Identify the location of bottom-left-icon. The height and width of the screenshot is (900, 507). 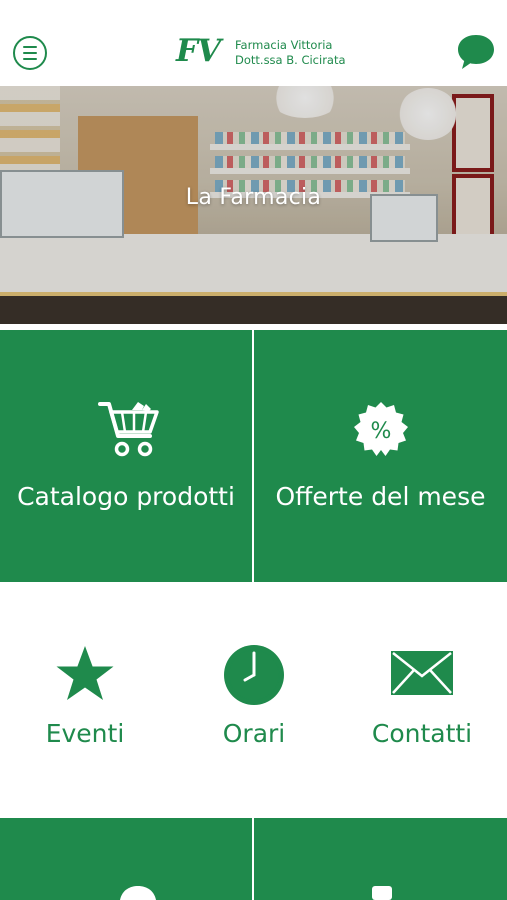
(138, 893).